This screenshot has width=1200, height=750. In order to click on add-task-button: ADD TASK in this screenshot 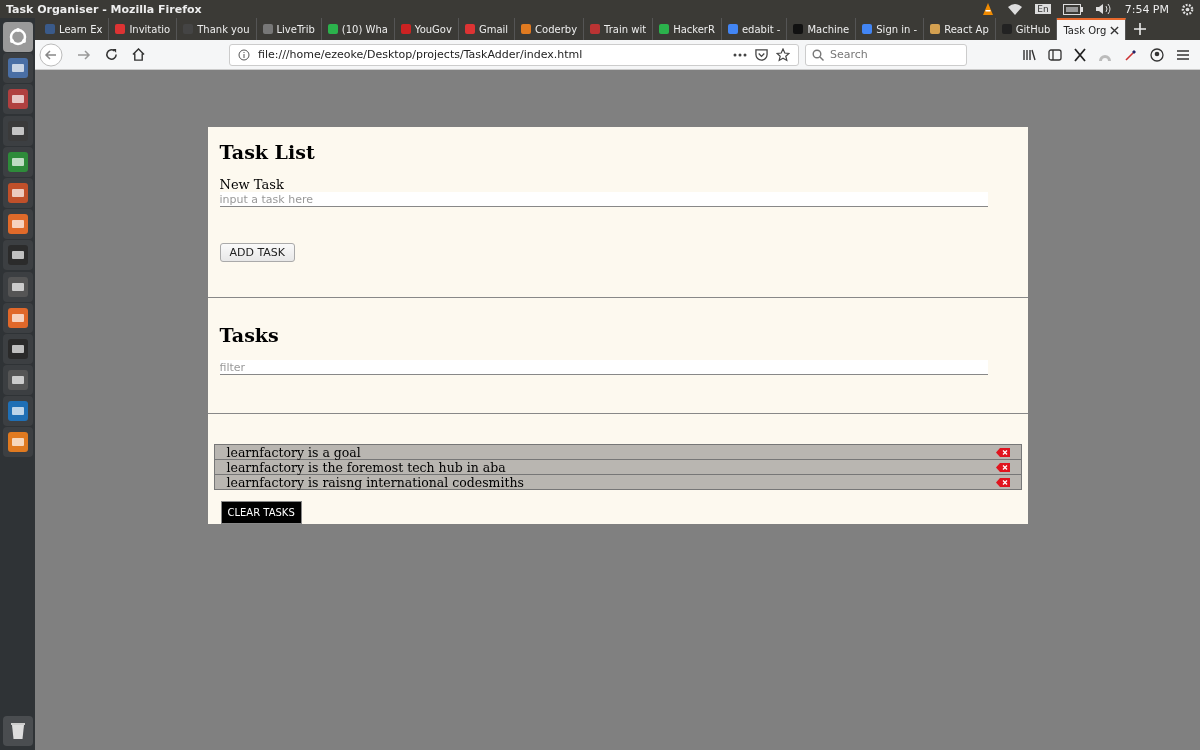, I will do `click(257, 252)`.